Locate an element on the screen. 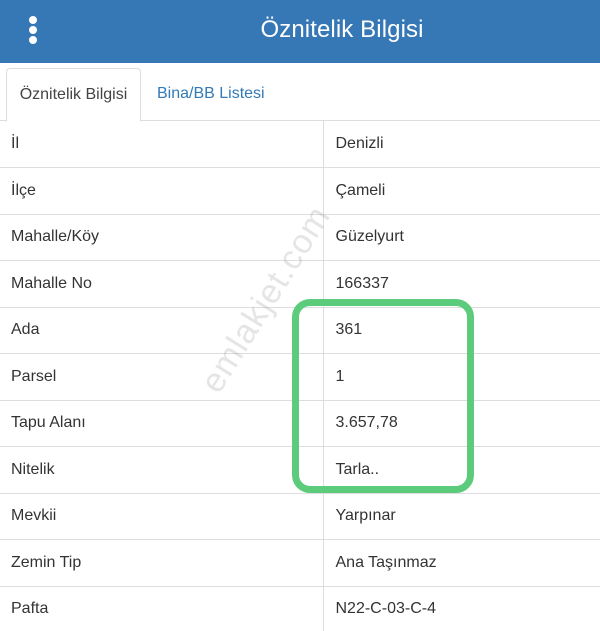  row-value: 361 is located at coordinates (461, 330).